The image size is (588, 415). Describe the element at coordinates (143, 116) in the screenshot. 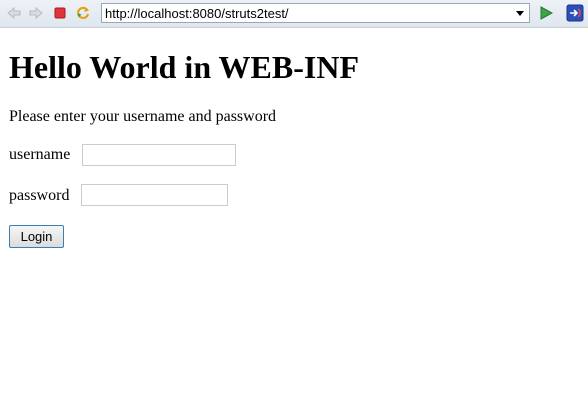

I see `intro-text: Please enter your username and password` at that location.